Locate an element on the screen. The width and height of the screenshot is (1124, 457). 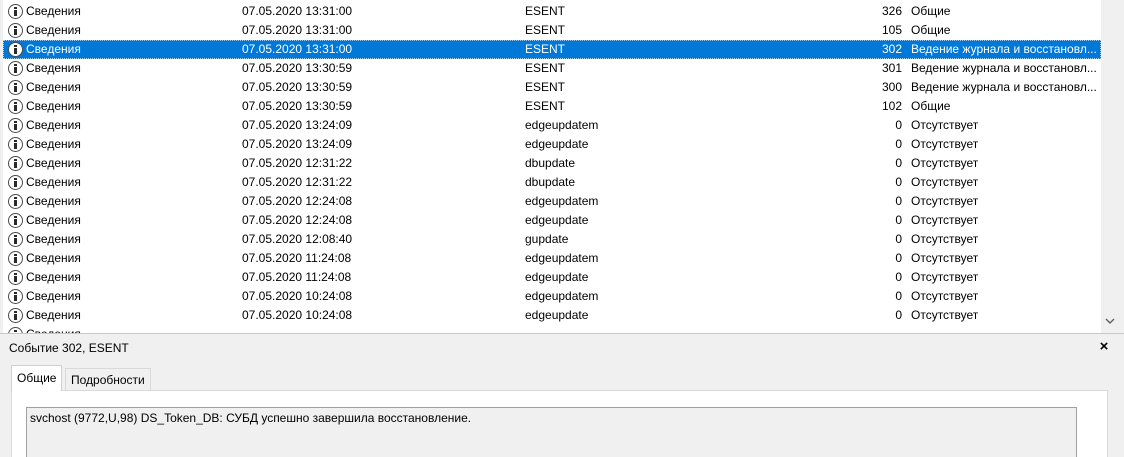
tab-general: Общие is located at coordinates (37, 378).